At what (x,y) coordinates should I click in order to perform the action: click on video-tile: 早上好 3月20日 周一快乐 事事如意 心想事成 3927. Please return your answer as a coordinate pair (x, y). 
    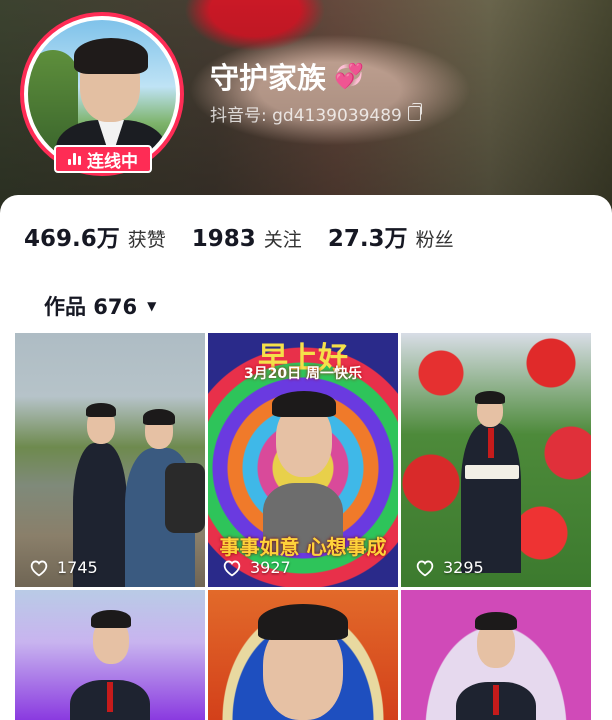
    Looking at the image, I should click on (303, 460).